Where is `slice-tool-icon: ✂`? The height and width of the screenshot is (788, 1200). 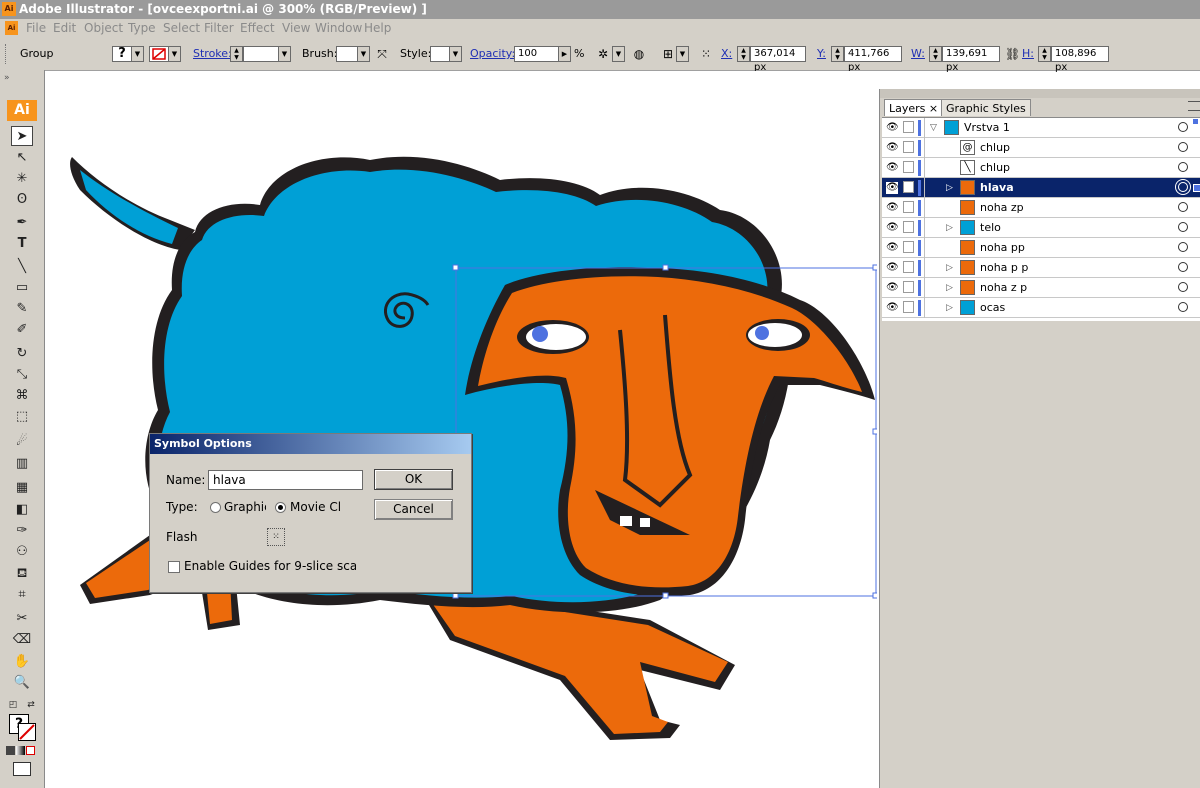
slice-tool-icon: ✂ is located at coordinates (22, 619).